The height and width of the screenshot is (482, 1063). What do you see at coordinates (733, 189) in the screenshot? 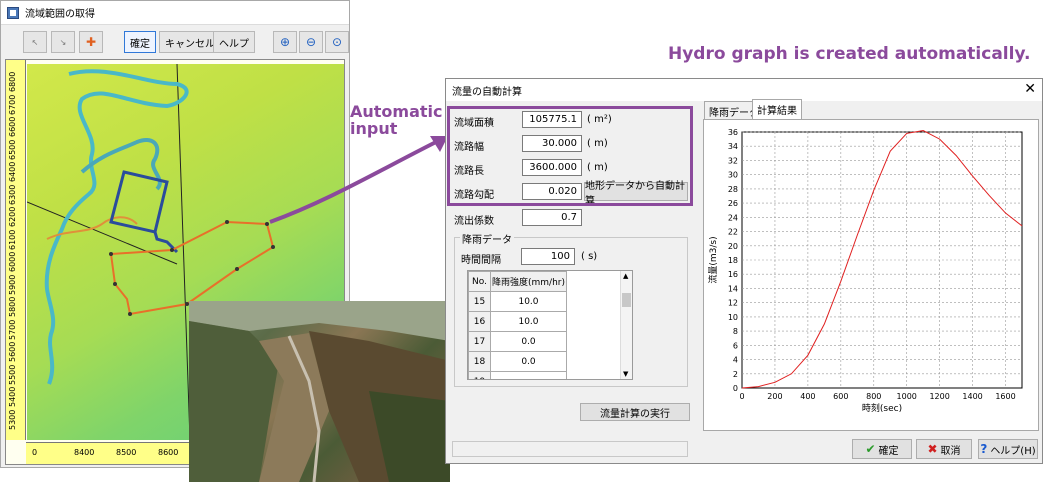
I see `y-tick-label: 28` at bounding box center [733, 189].